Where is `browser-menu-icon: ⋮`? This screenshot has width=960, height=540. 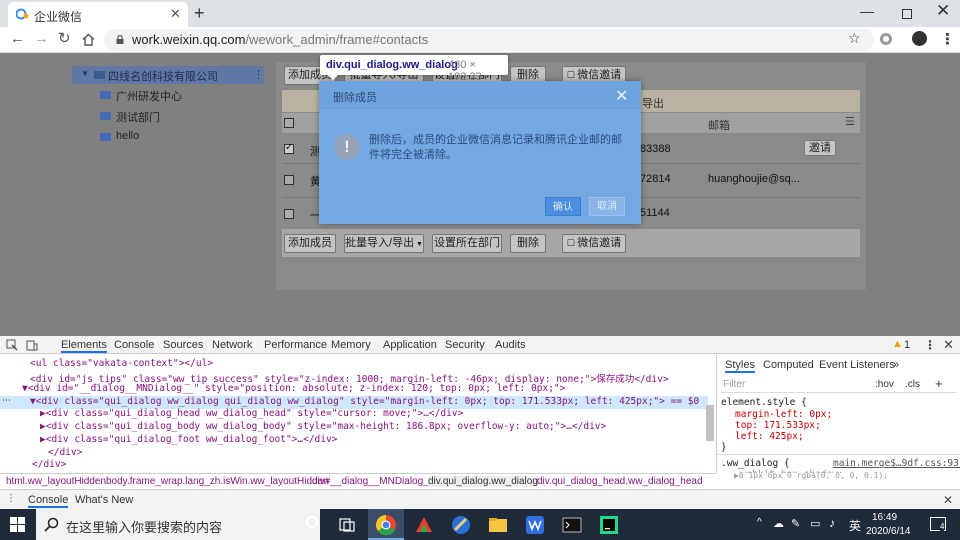 browser-menu-icon: ⋮ is located at coordinates (947, 39).